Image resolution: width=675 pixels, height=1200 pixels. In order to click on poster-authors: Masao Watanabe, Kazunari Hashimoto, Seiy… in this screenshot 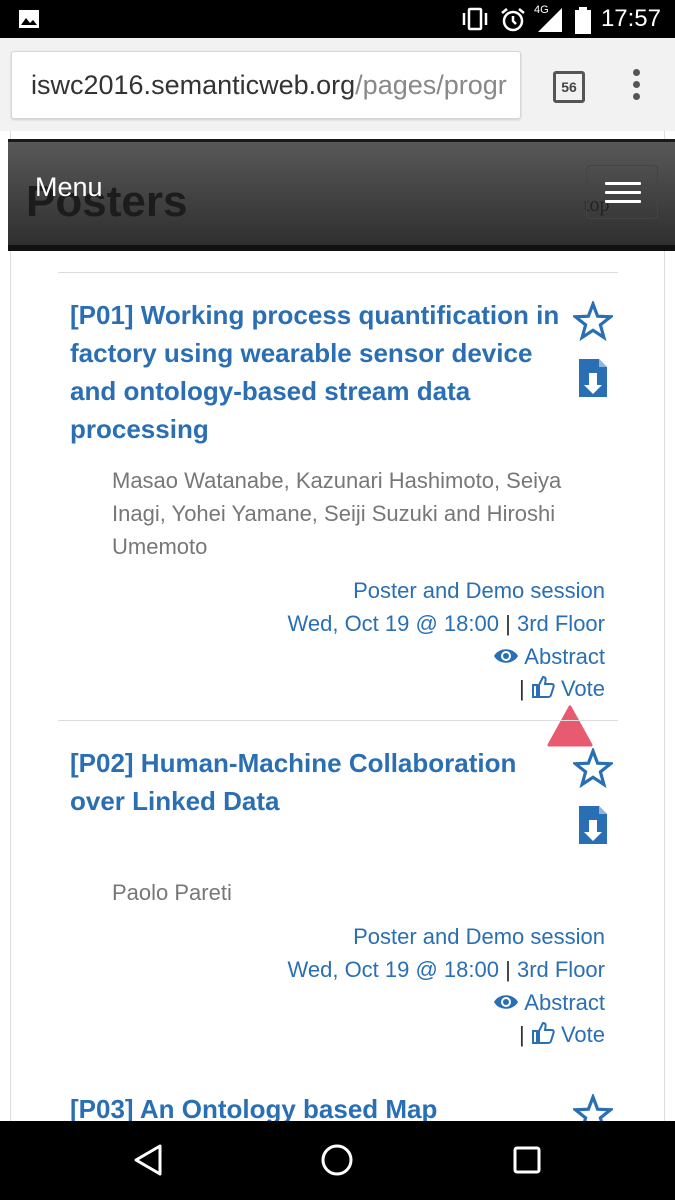, I will do `click(337, 513)`.